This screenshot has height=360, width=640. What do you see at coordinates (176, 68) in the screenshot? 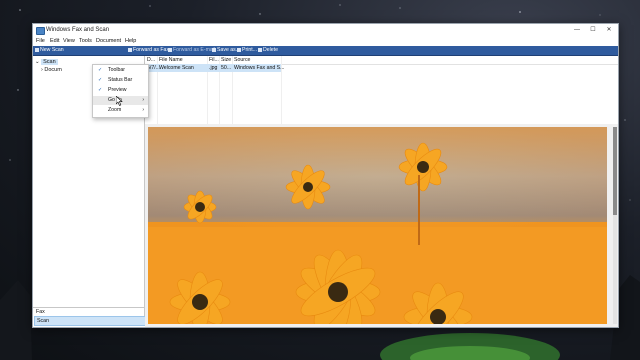
I see `cell-file-name: Welcome Scan` at bounding box center [176, 68].